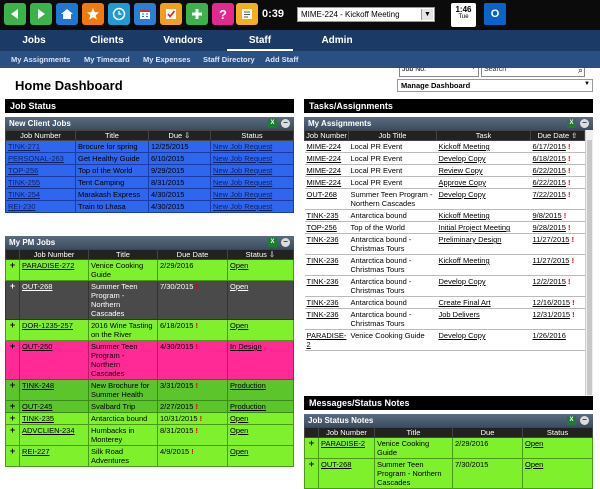 Image resolution: width=600 pixels, height=489 pixels. What do you see at coordinates (229, 59) in the screenshot?
I see `subnav-staff-directory: Staff Directory` at bounding box center [229, 59].